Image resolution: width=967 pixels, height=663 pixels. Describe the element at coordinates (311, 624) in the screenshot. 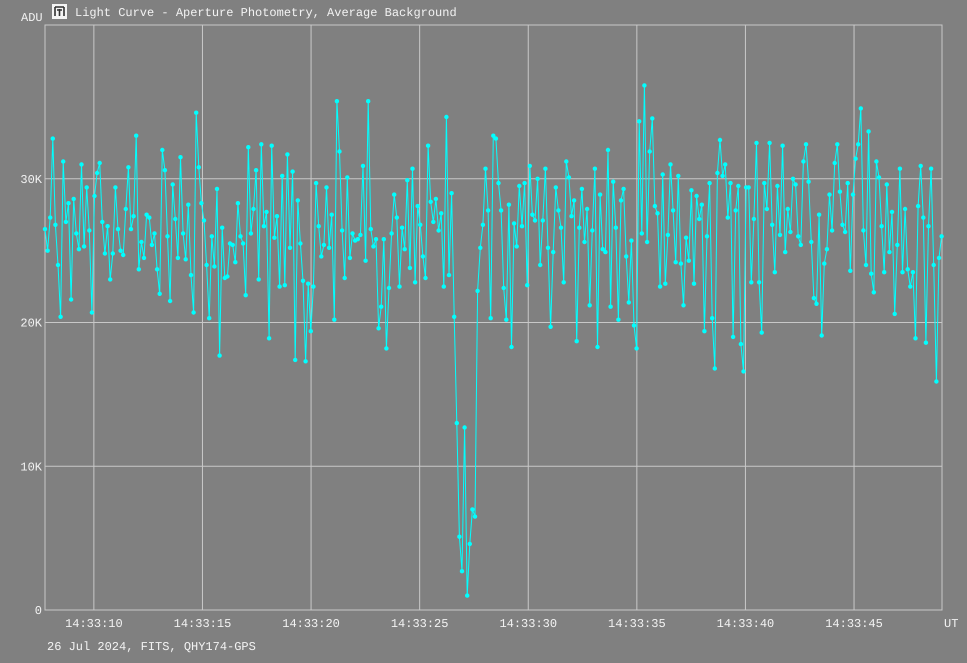

I see `x-tick-label: 14:33:20` at that location.